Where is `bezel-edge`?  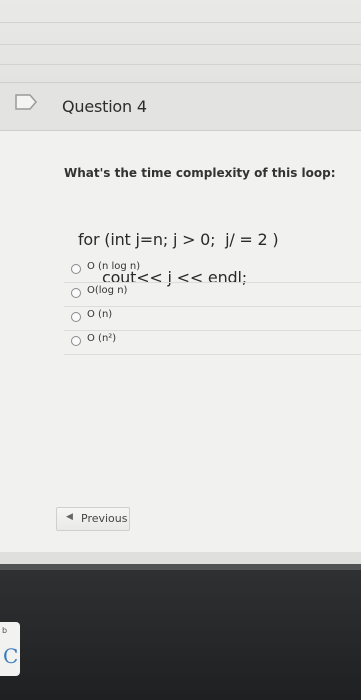 bezel-edge is located at coordinates (180, 567).